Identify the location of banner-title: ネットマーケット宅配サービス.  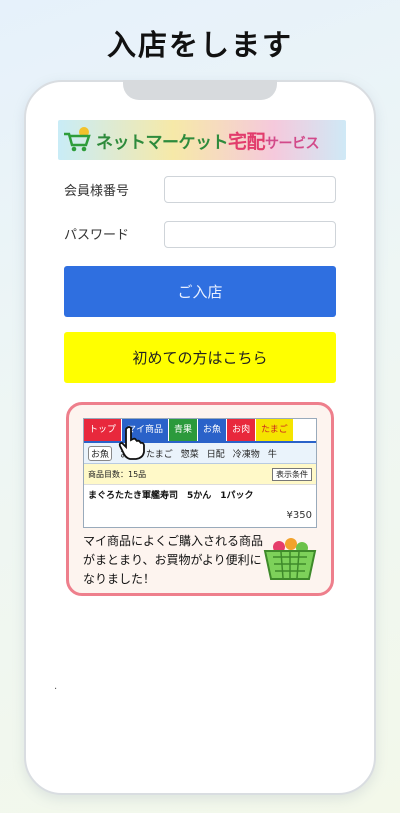
(208, 140).